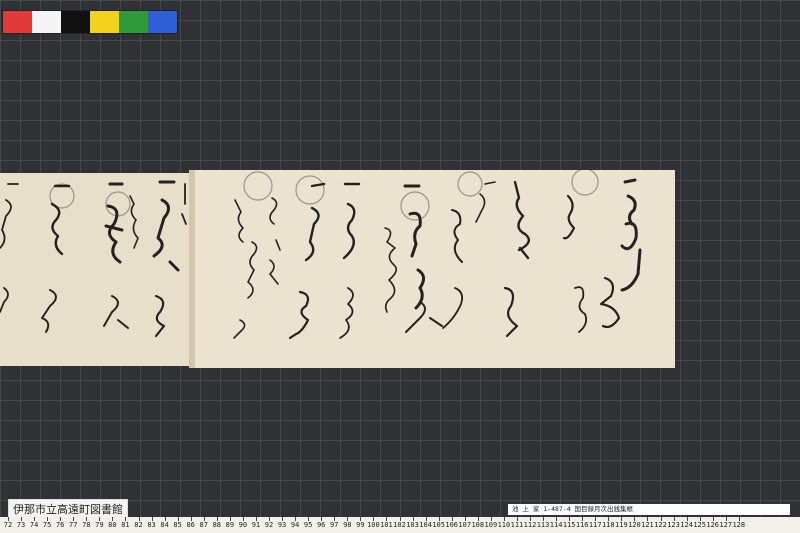  Describe the element at coordinates (608, 525) in the screenshot. I see `ruler-number: 118` at that location.